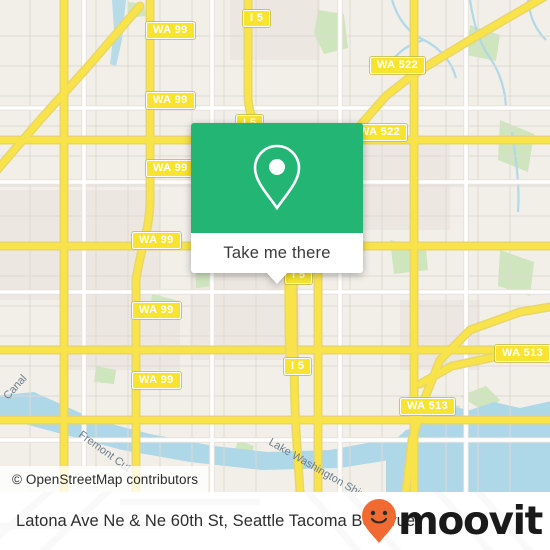 Image resolution: width=550 pixels, height=550 pixels. I want to click on moovit-wordmark: moovit, so click(470, 521).